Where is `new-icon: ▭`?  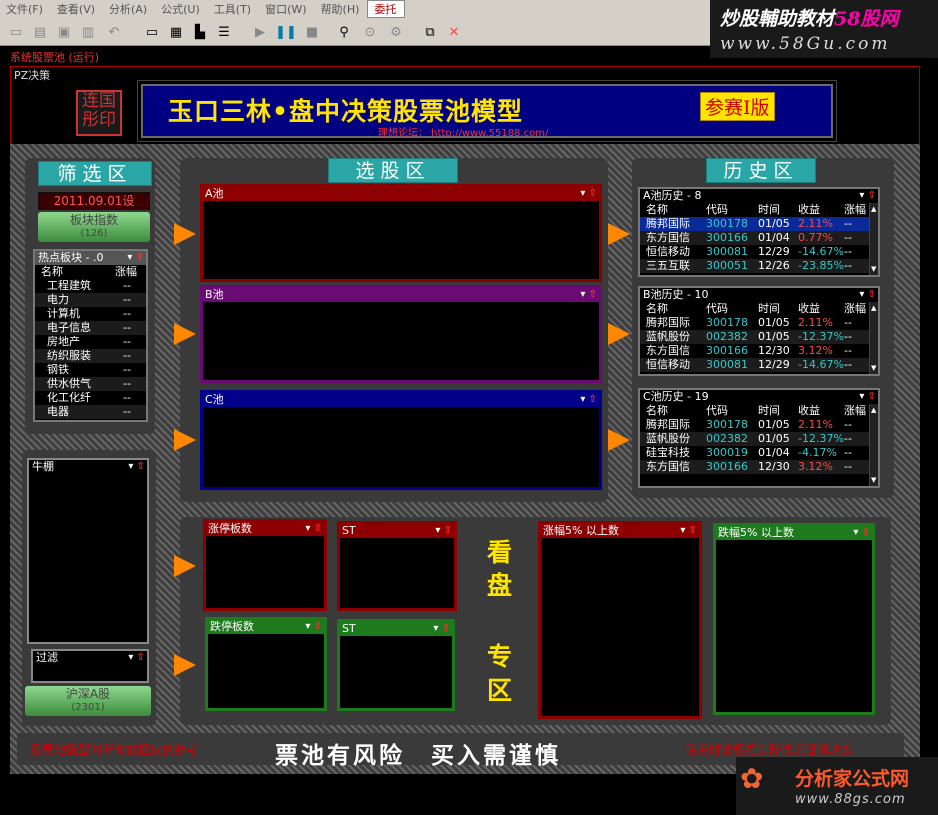
new-icon: ▭ is located at coordinates (16, 32).